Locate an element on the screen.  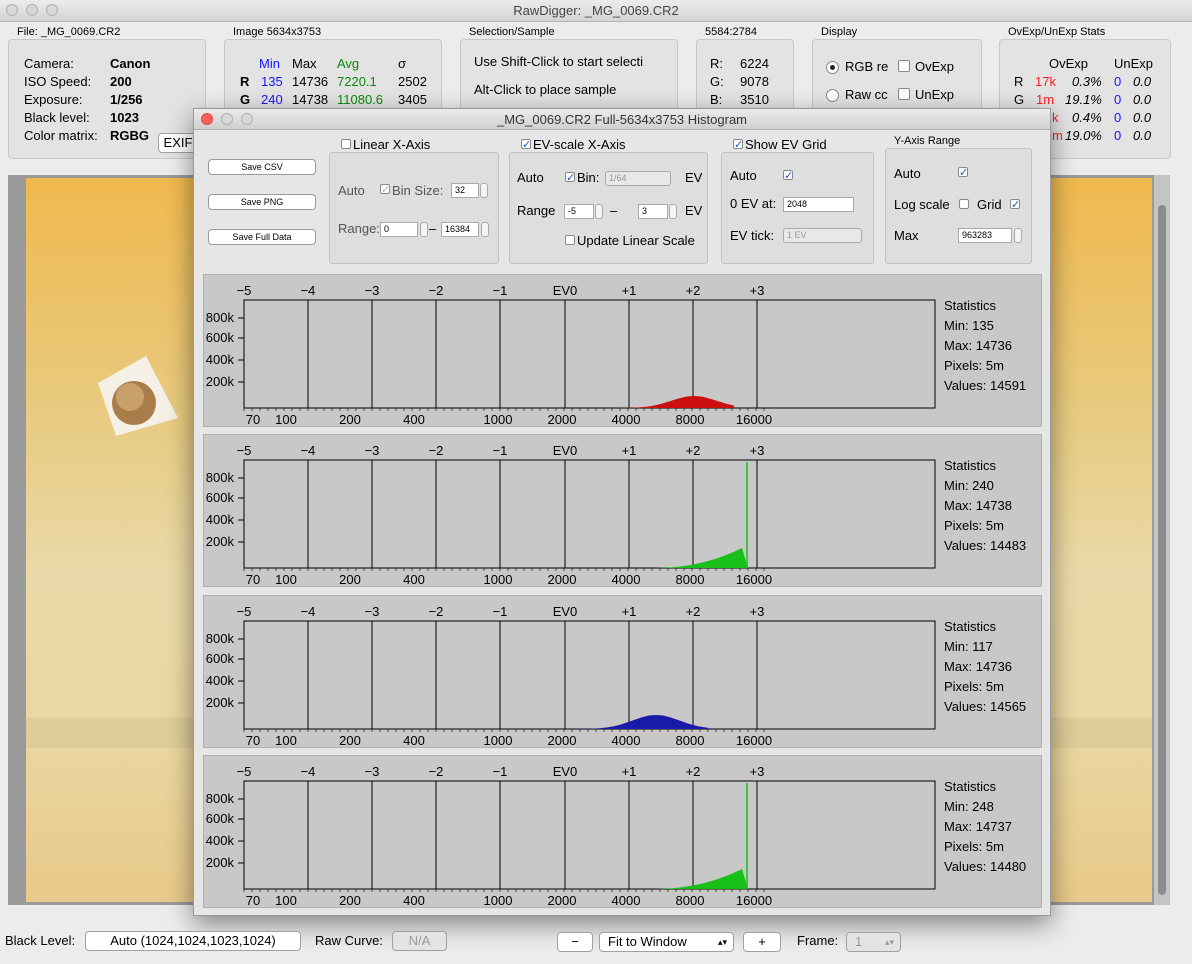
ev-range-from: -5 is located at coordinates (579, 211).